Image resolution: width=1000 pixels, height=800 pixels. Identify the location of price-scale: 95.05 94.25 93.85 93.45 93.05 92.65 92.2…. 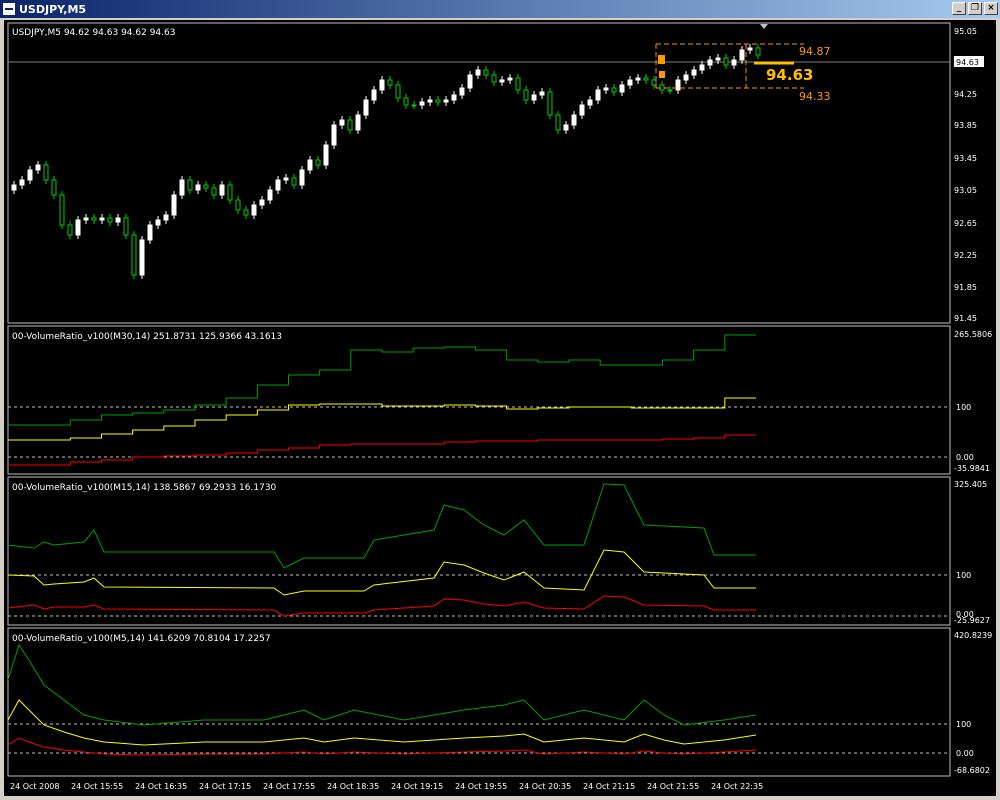
(965, 175).